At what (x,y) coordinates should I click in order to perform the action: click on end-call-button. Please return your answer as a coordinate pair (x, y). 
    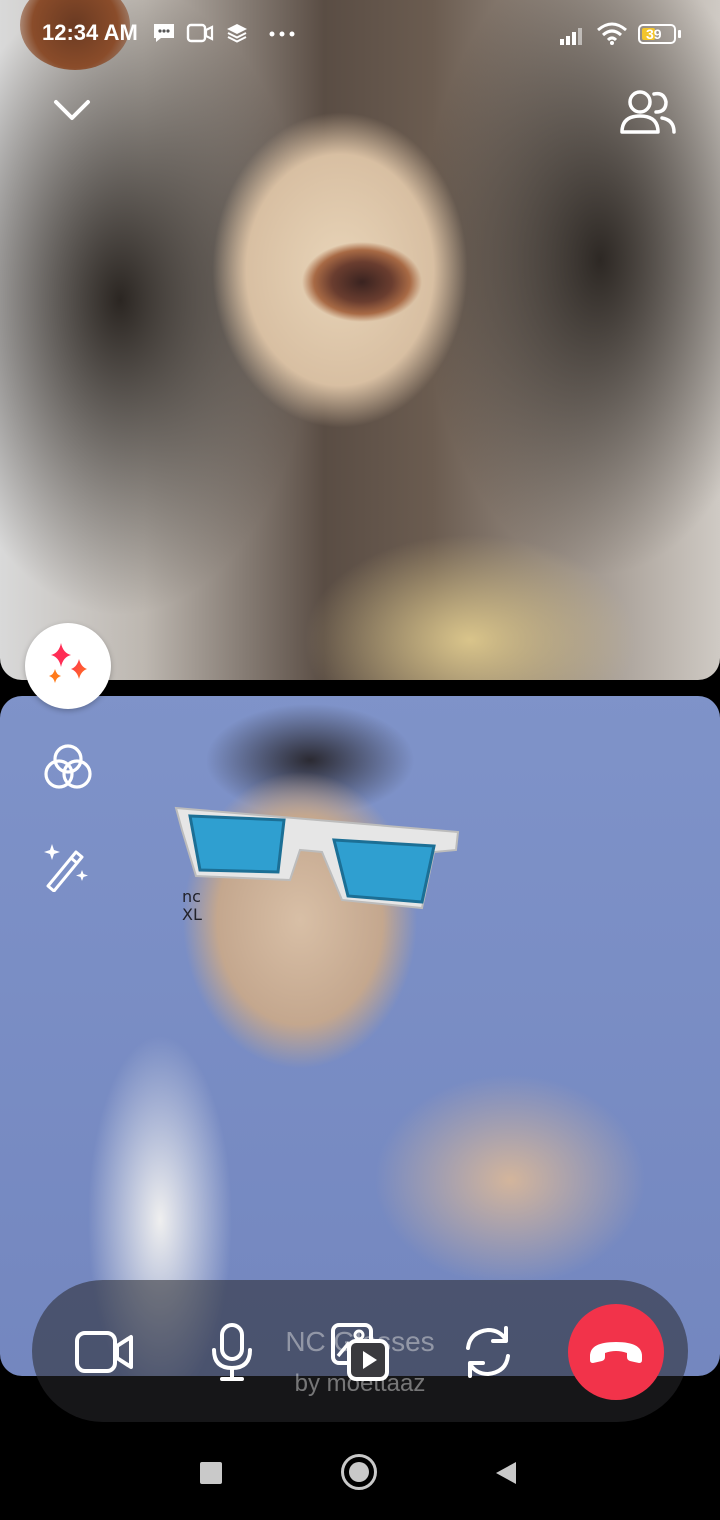
    Looking at the image, I should click on (616, 1352).